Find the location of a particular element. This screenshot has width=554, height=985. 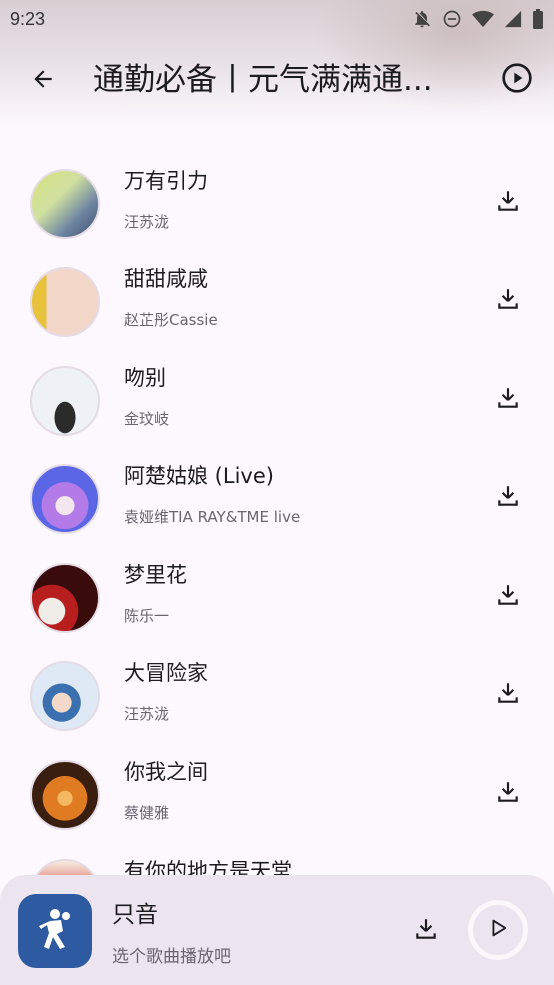

song-artist: 蔡健雅 is located at coordinates (147, 813).